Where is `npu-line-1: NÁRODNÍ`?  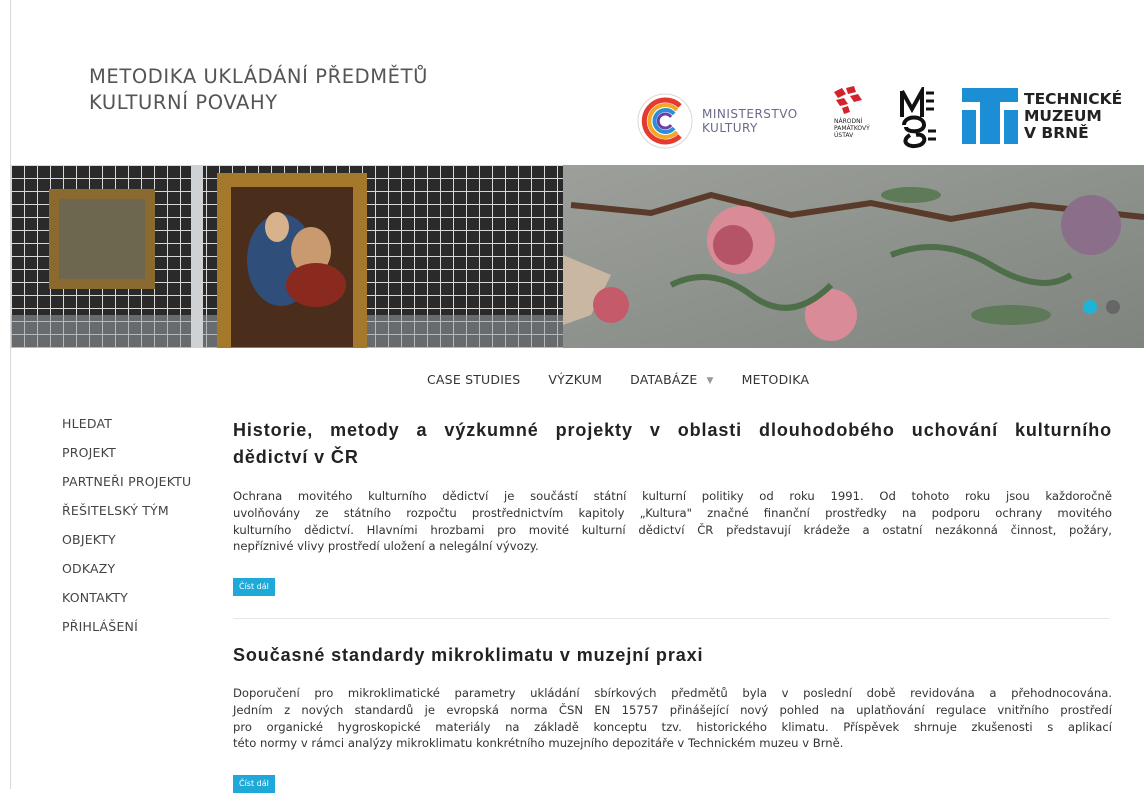
npu-line-1: NÁRODNÍ is located at coordinates (848, 121).